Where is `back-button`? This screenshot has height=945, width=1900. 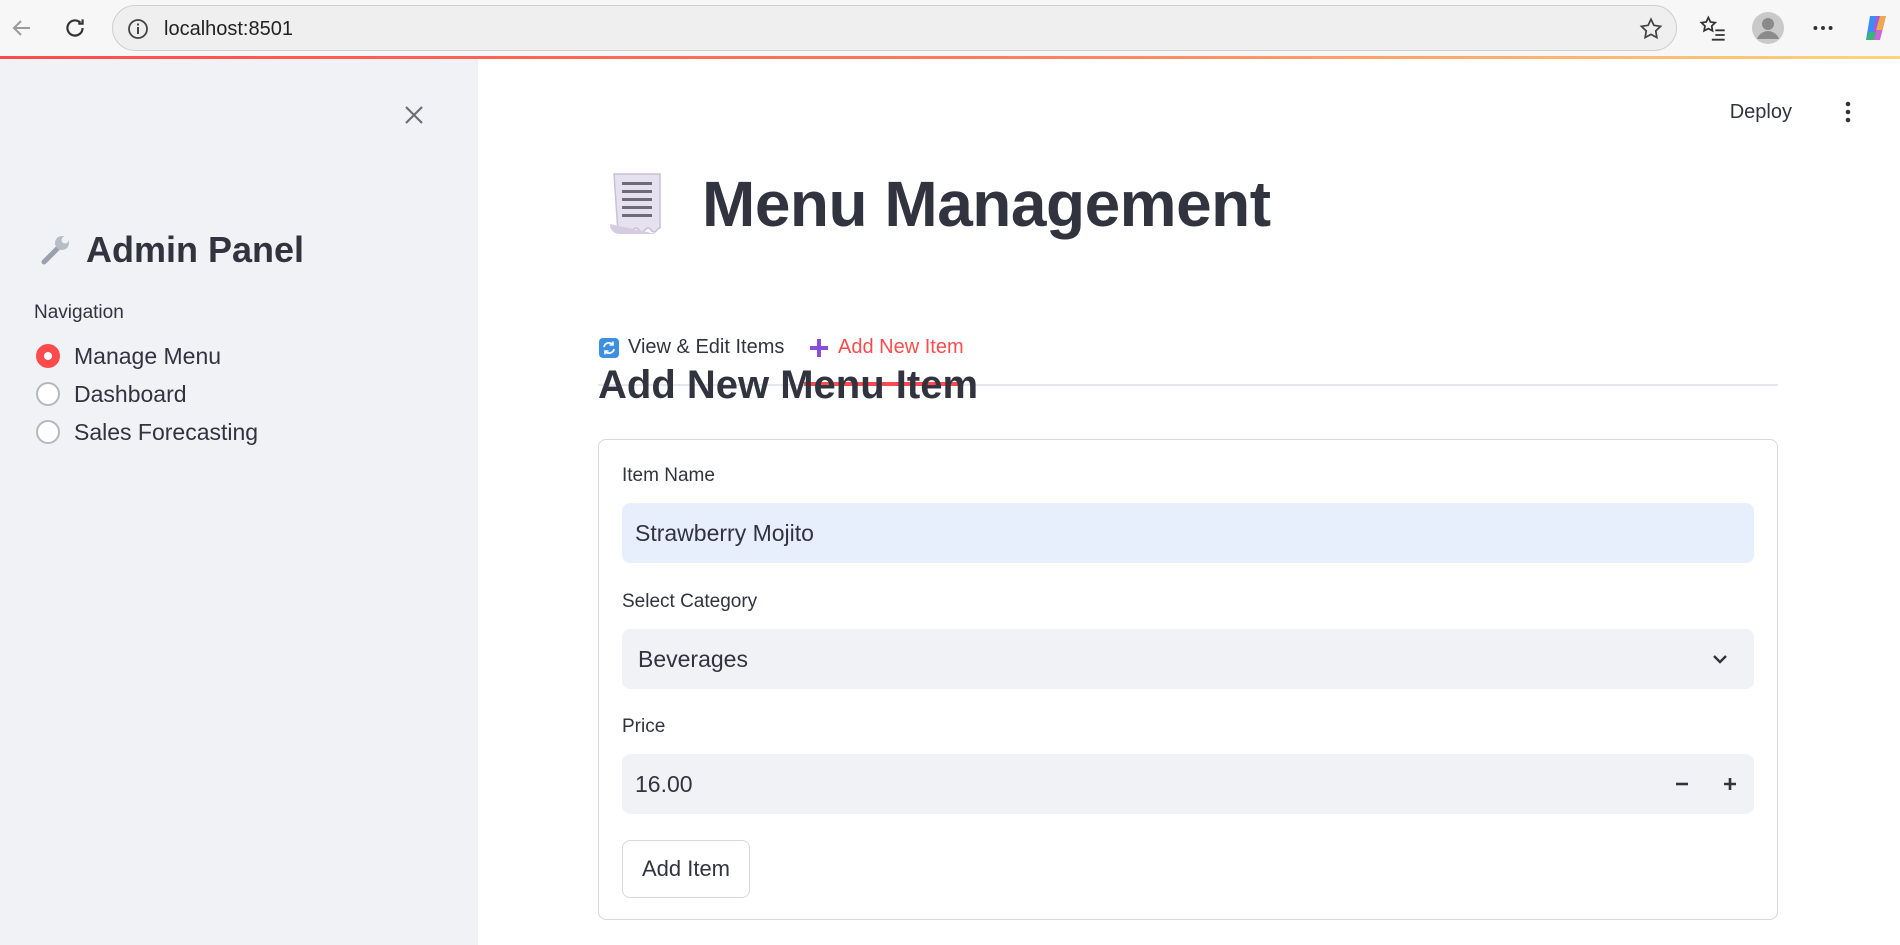
back-button is located at coordinates (22, 28).